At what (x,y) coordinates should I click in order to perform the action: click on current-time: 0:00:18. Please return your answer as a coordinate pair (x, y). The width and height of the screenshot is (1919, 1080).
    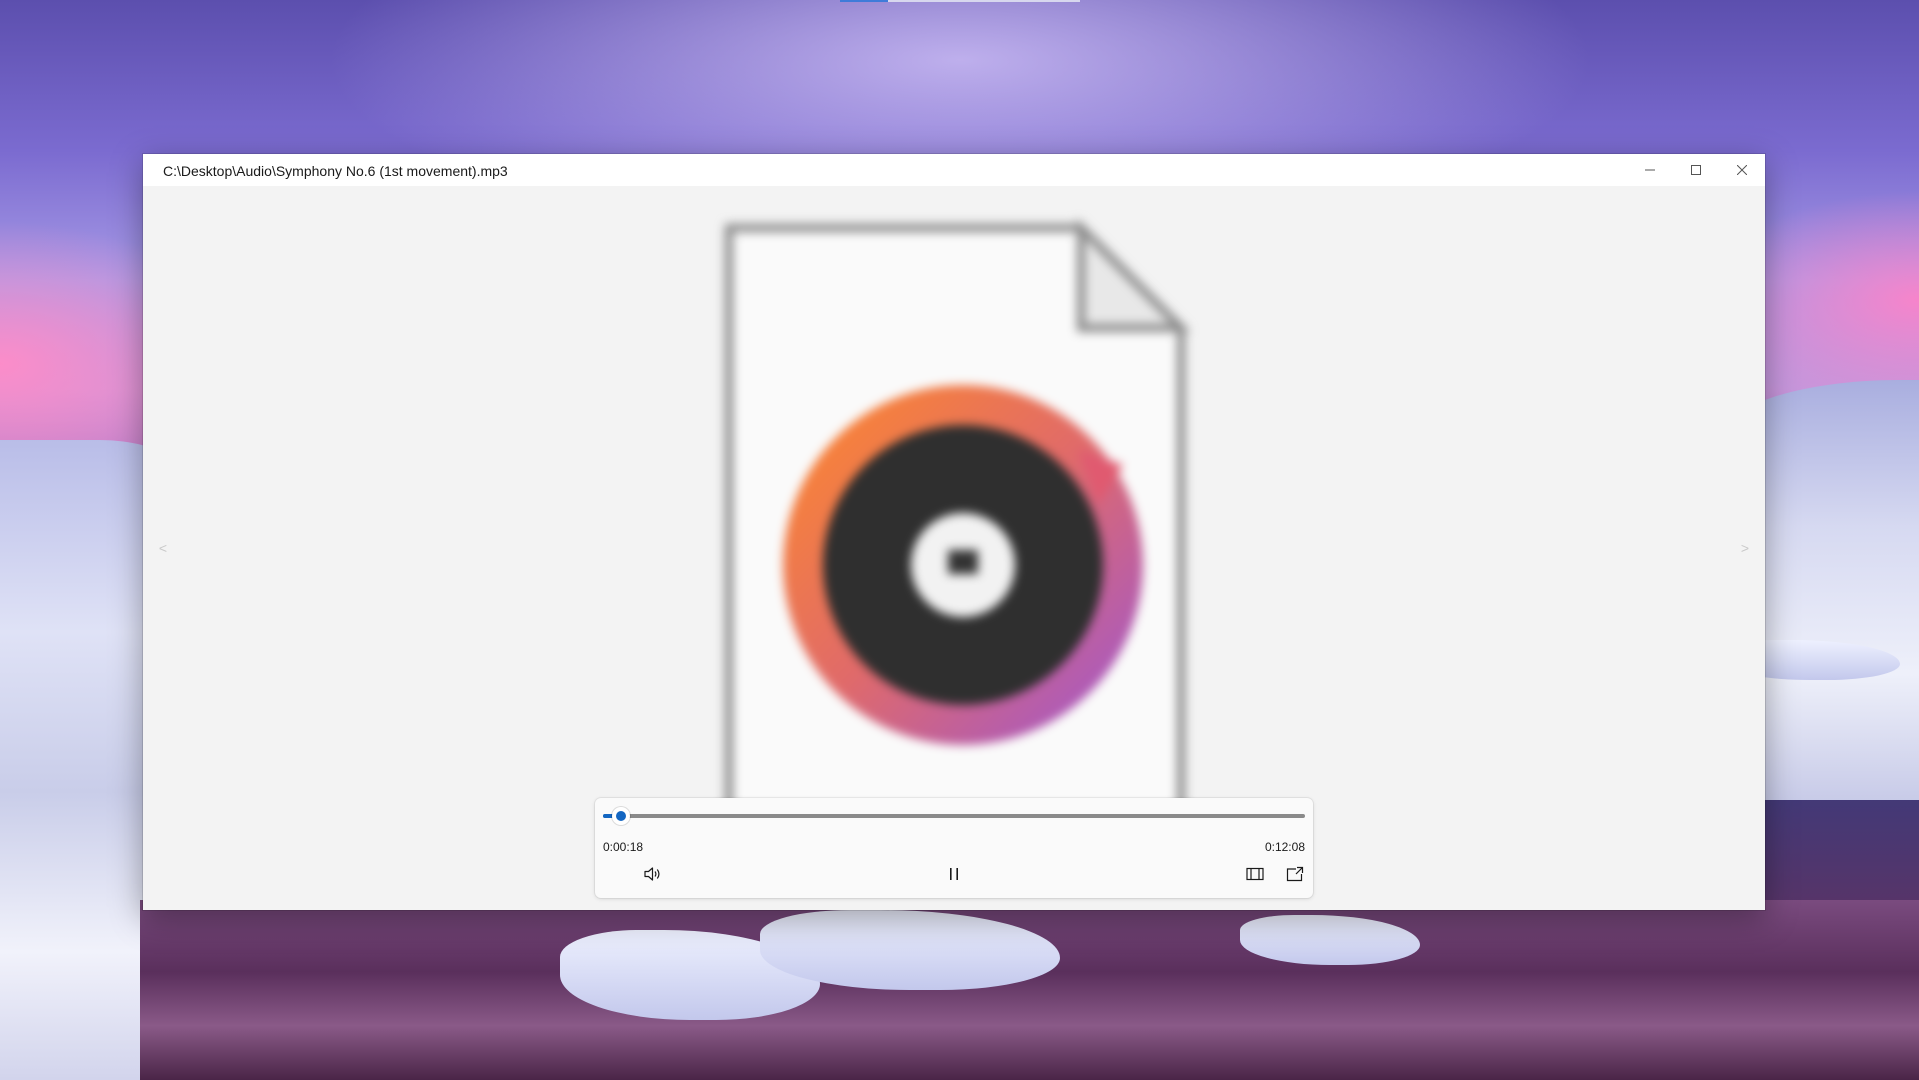
    Looking at the image, I should click on (623, 847).